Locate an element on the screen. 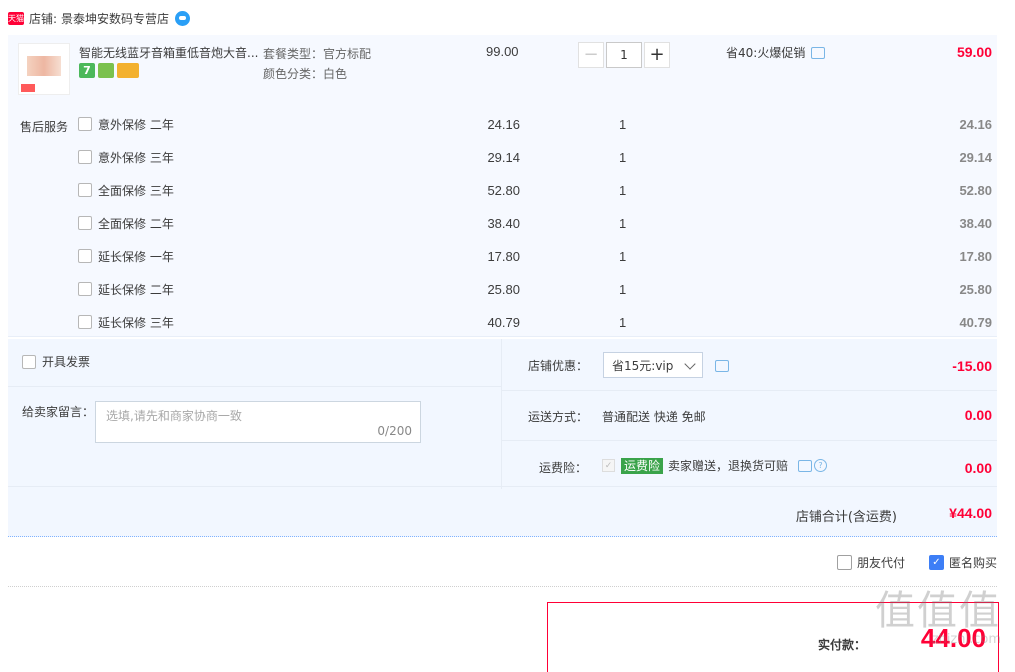 This screenshot has width=1015, height=672. purchase-options: 朋友代付 ✓ 匿名购买 is located at coordinates (916, 562).